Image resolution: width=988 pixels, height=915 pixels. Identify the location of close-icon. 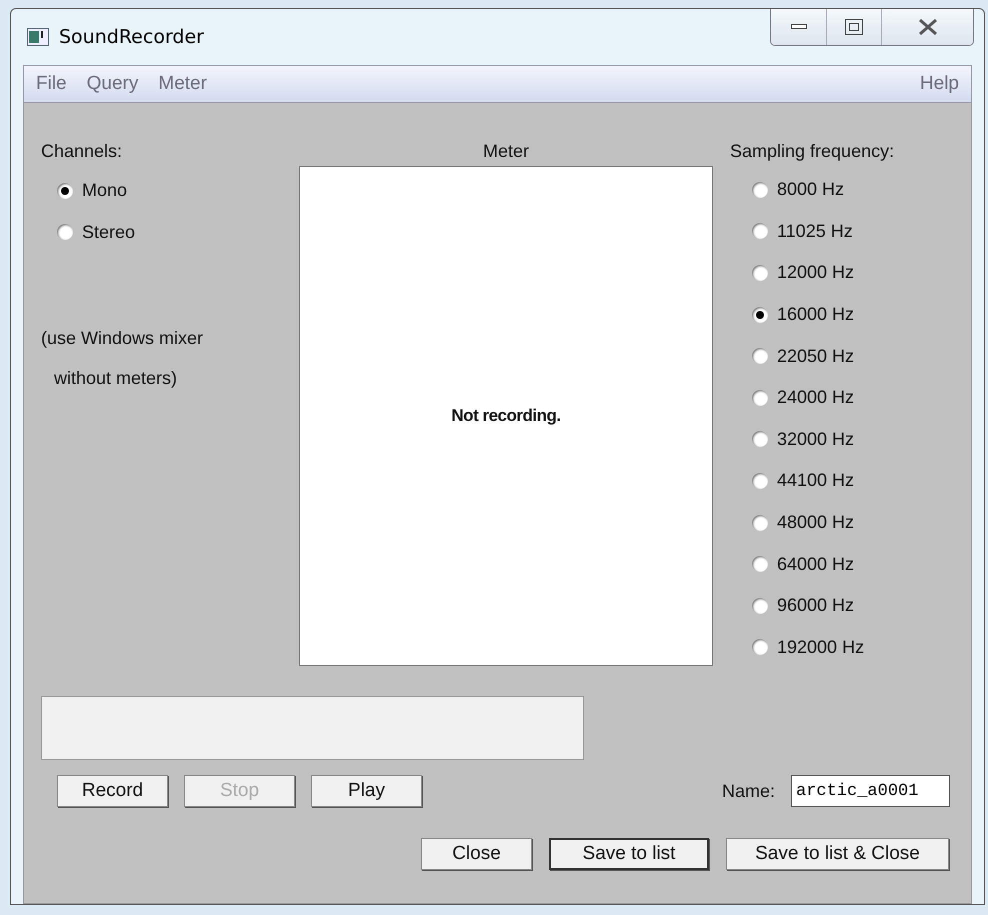
(928, 27).